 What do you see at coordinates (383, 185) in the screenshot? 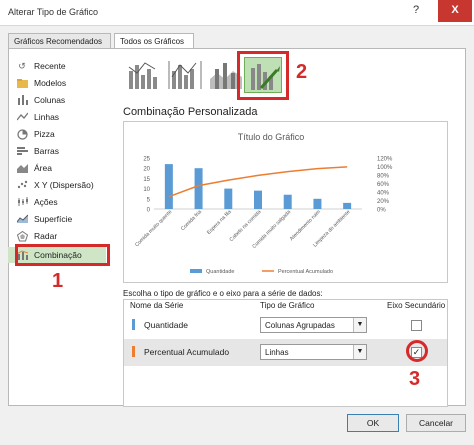
I see `y2-axis-tick-label: 60%` at bounding box center [383, 185].